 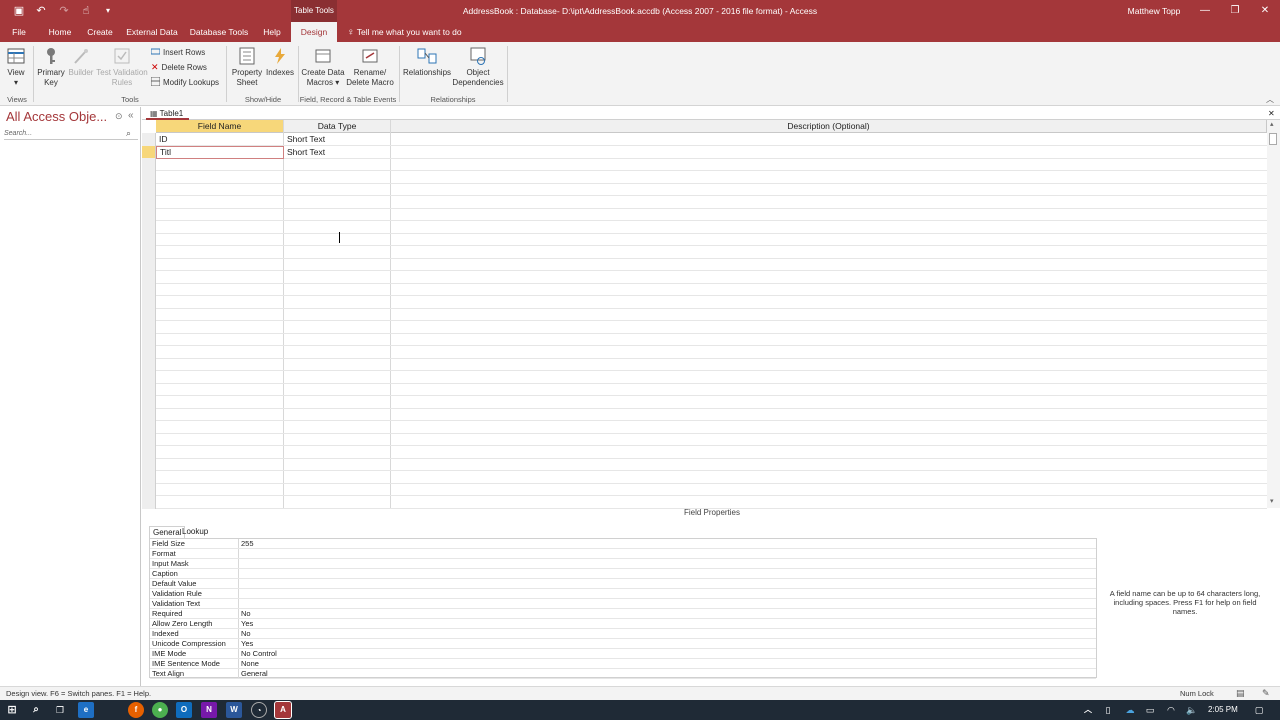 I want to click on builder-button: Builder, so click(x=81, y=62).